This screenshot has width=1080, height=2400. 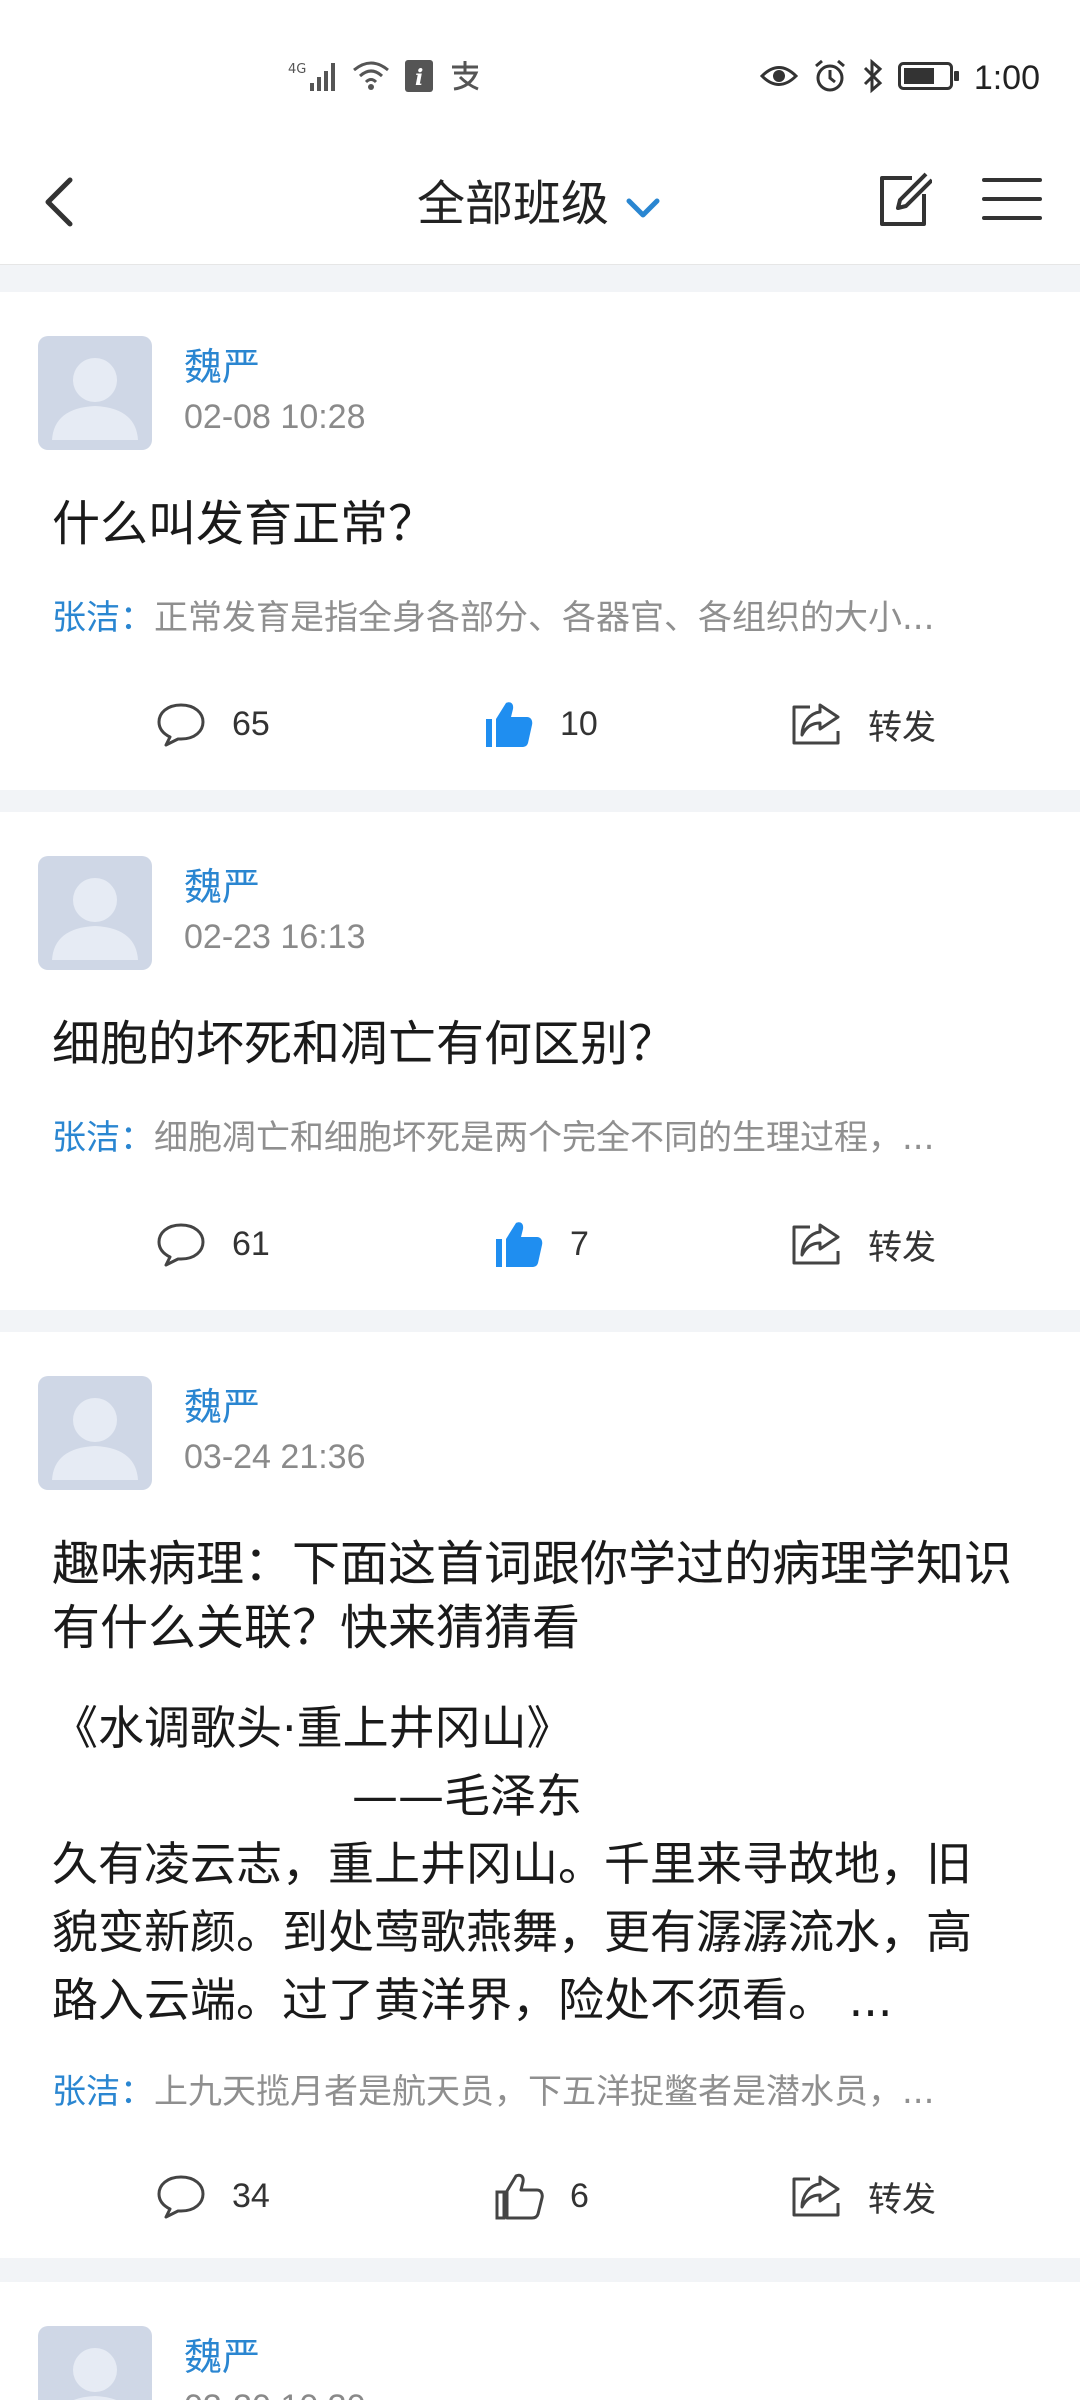 What do you see at coordinates (540, 2341) in the screenshot?
I see `post-card: 魏严 03-30 10:30` at bounding box center [540, 2341].